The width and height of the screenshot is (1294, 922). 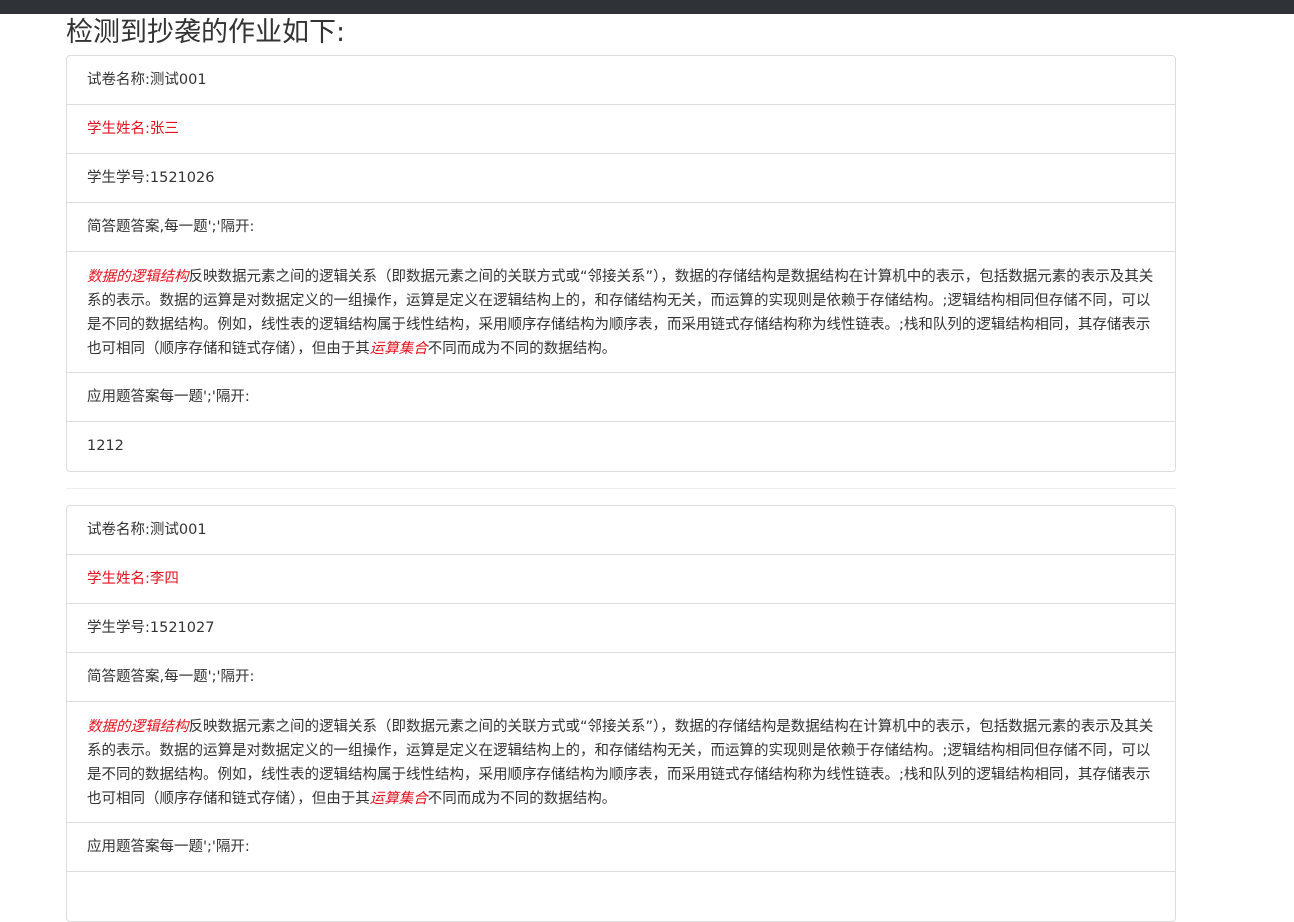 I want to click on student-id-row: 学生学号:1521026, so click(x=621, y=178).